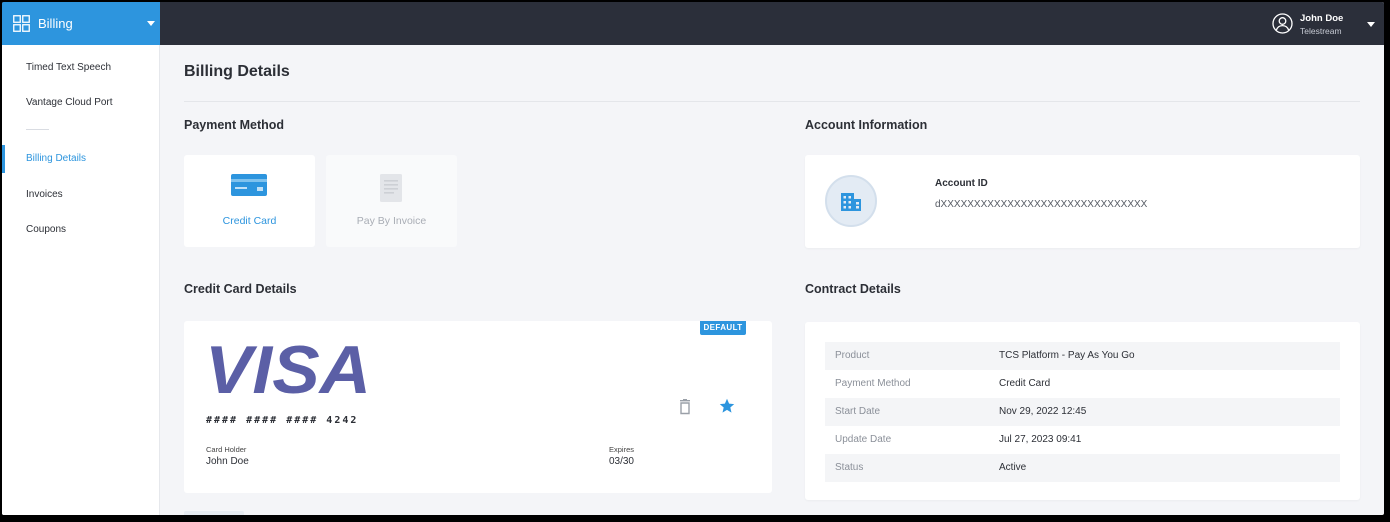 The width and height of the screenshot is (1390, 522). Describe the element at coordinates (81, 230) in the screenshot. I see `sidebar-item-coupons: Coupons` at that location.